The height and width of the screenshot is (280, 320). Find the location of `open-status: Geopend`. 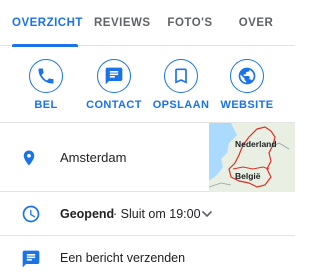

open-status: Geopend is located at coordinates (87, 214).